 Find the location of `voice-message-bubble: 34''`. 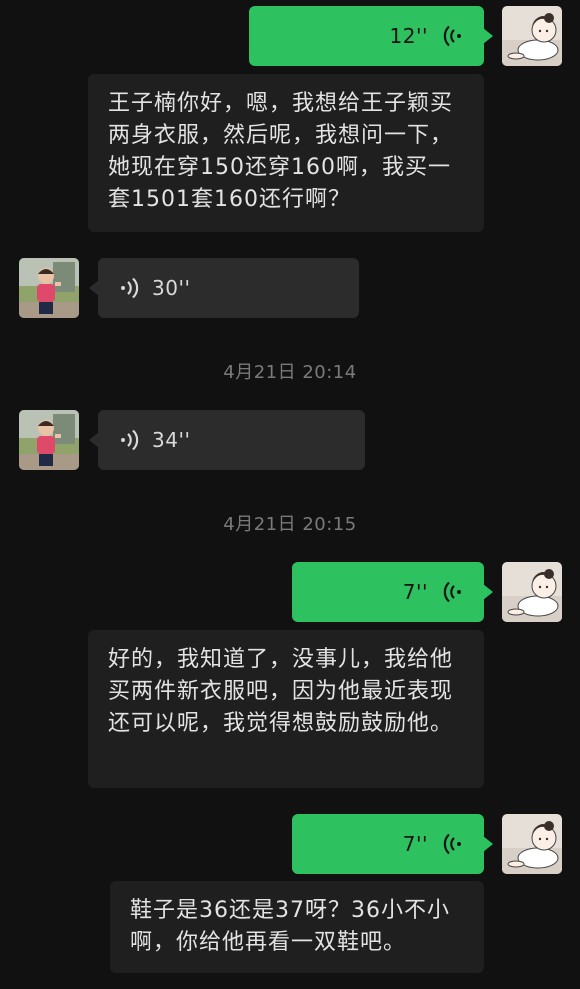

voice-message-bubble: 34'' is located at coordinates (227, 440).